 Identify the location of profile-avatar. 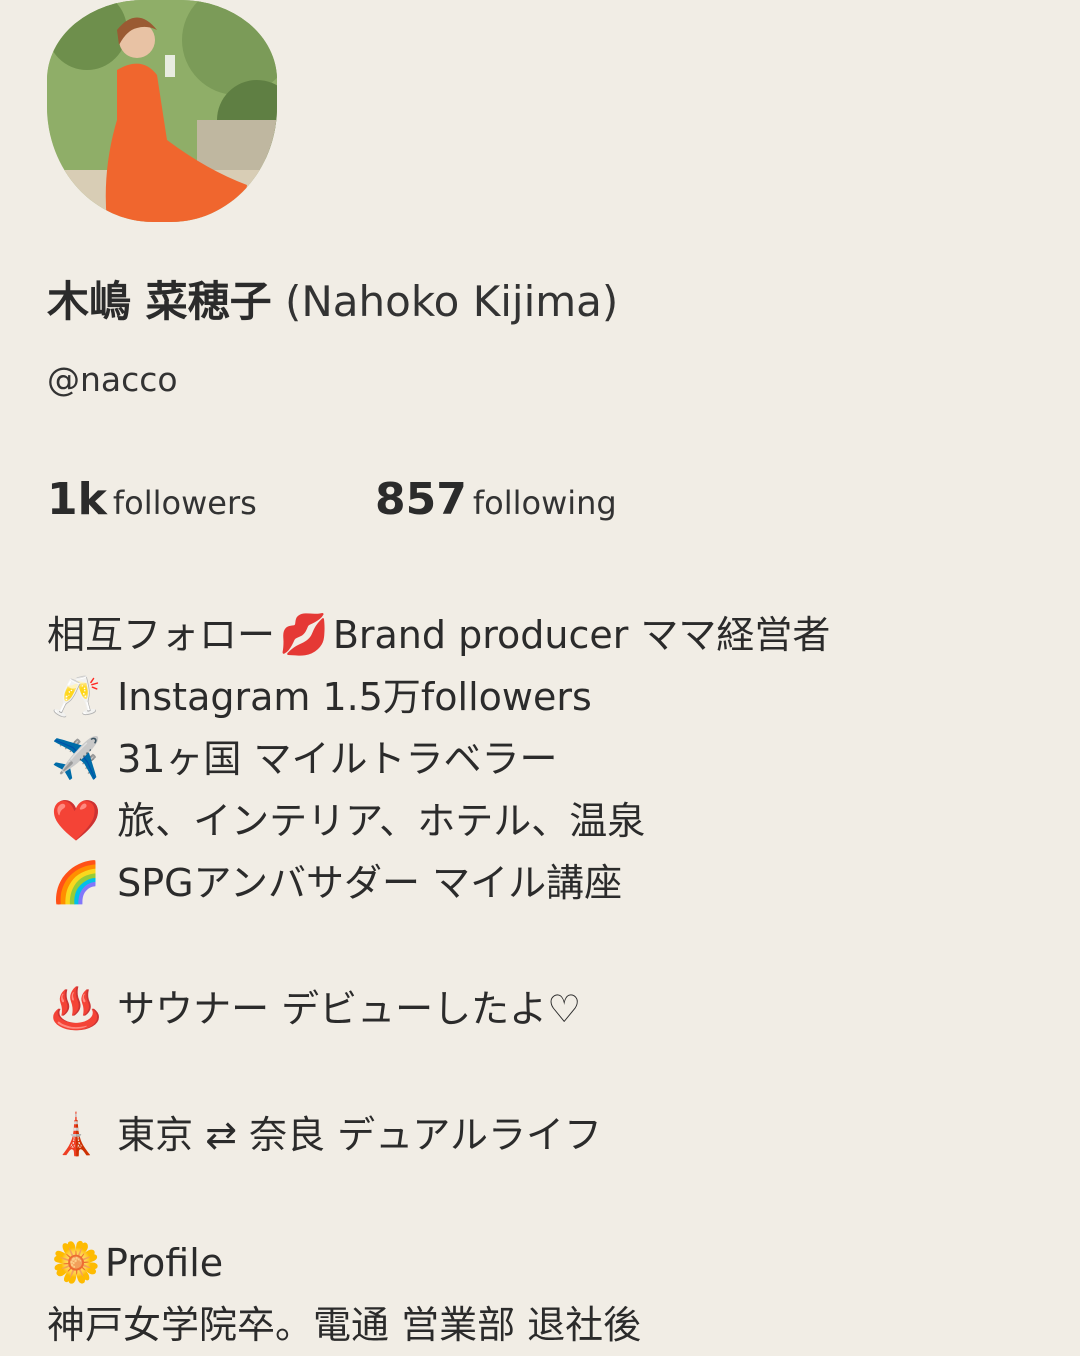
(162, 111).